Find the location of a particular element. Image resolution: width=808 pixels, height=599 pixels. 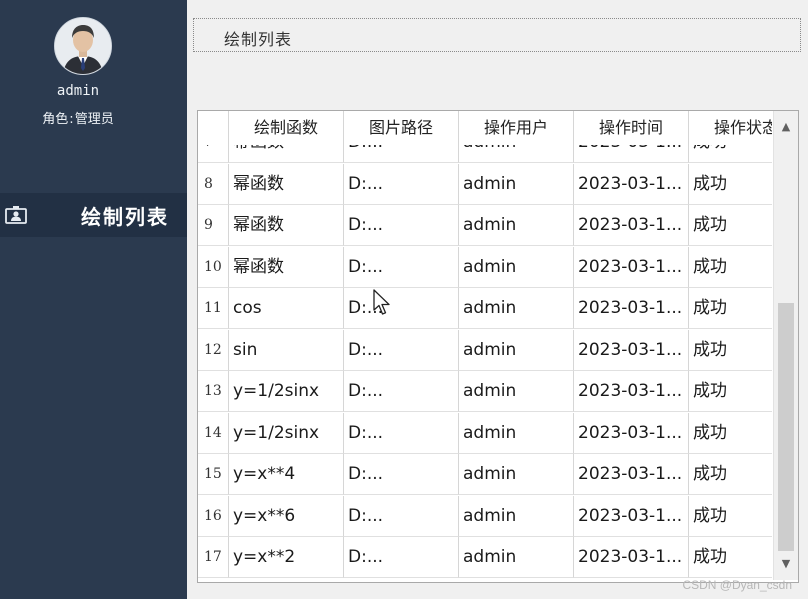

column-header-function: 绘制函数 is located at coordinates (286, 128).